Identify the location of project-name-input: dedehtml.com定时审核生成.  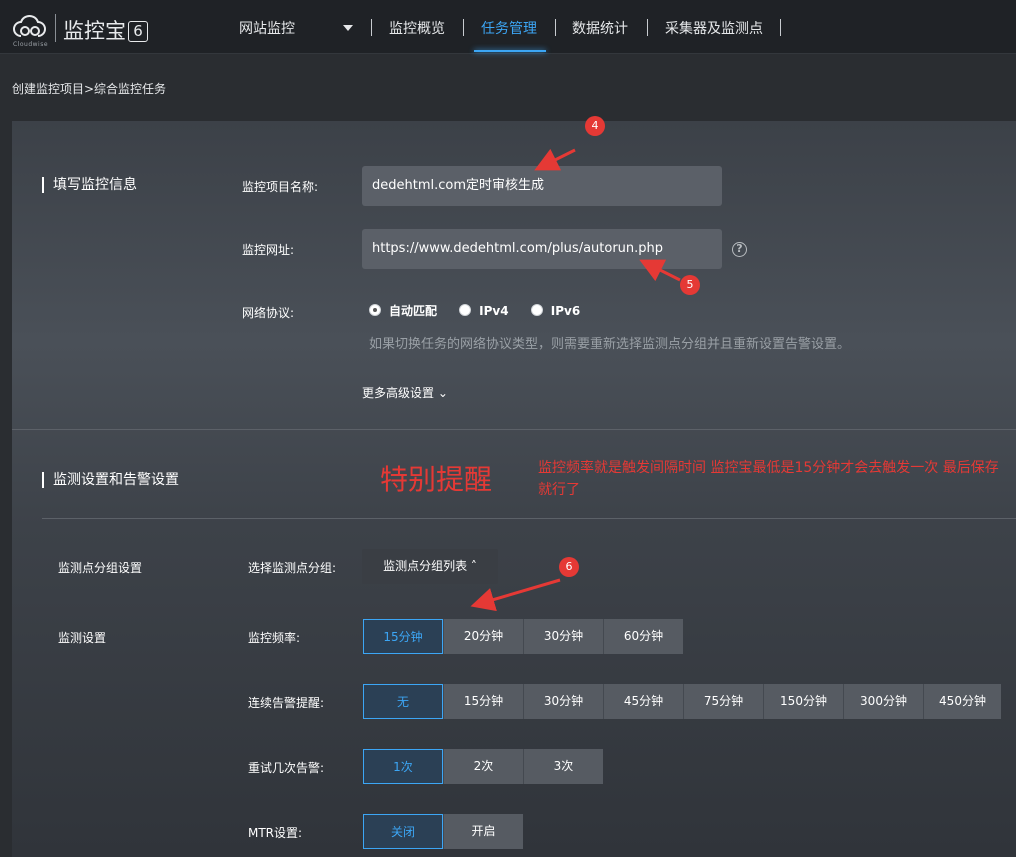
(542, 186).